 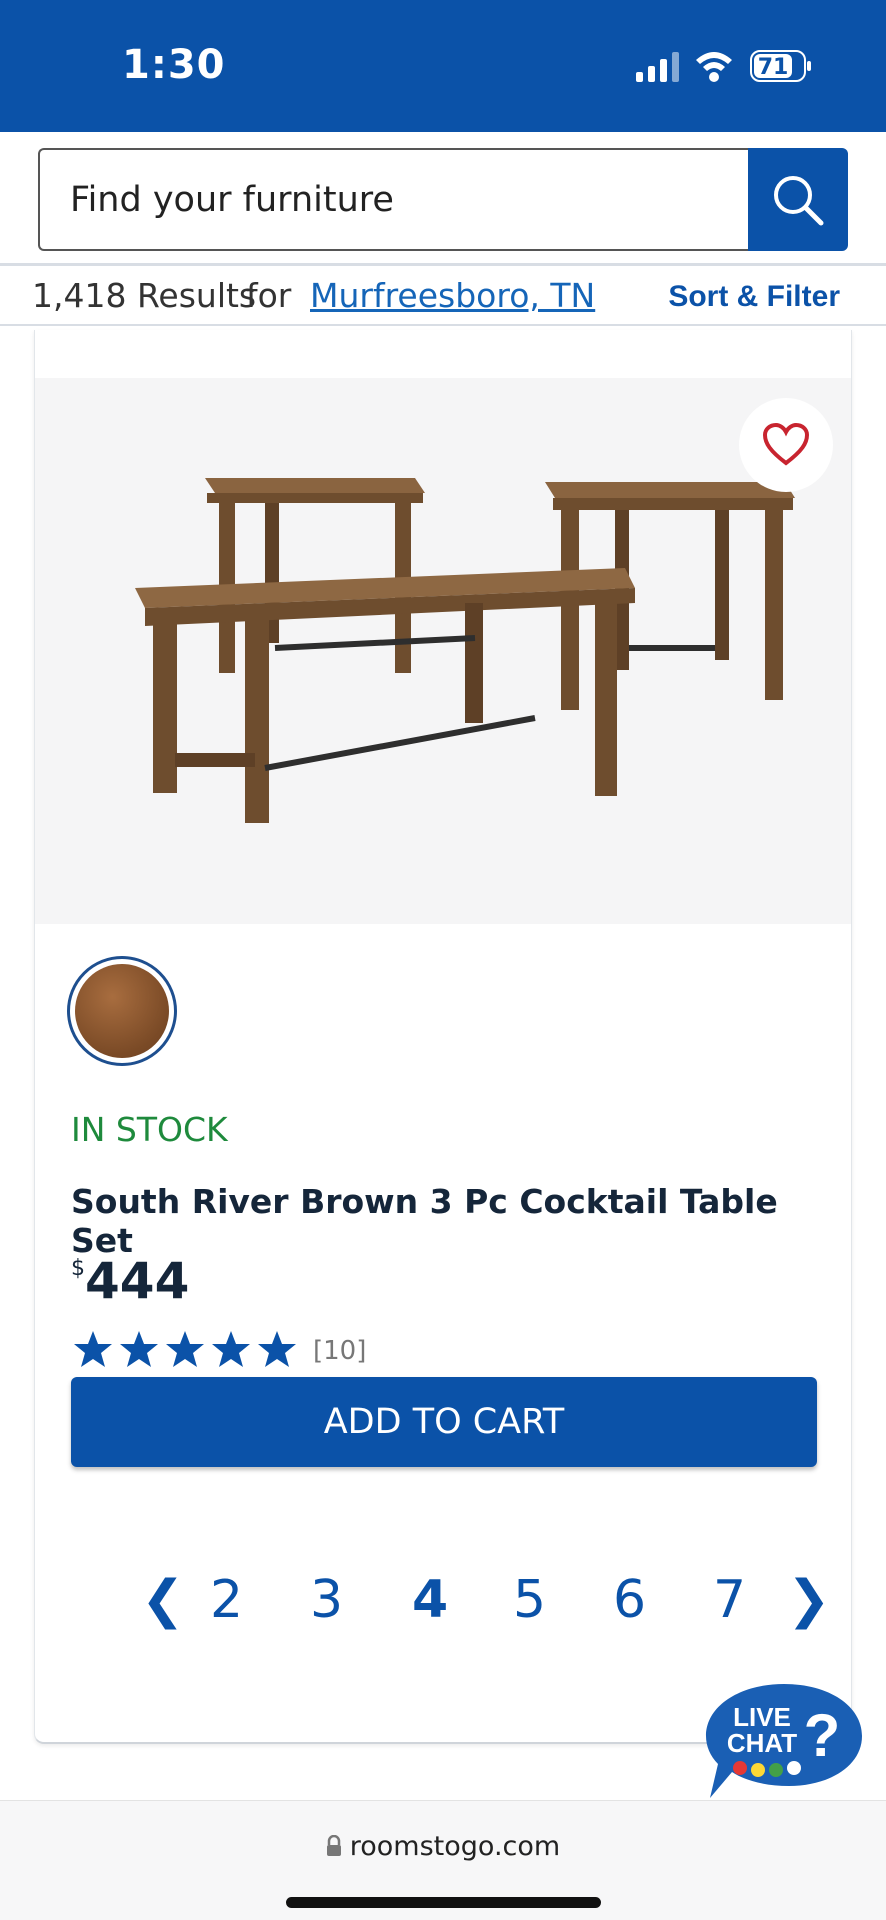 What do you see at coordinates (174, 65) in the screenshot?
I see `status-time: 1:30` at bounding box center [174, 65].